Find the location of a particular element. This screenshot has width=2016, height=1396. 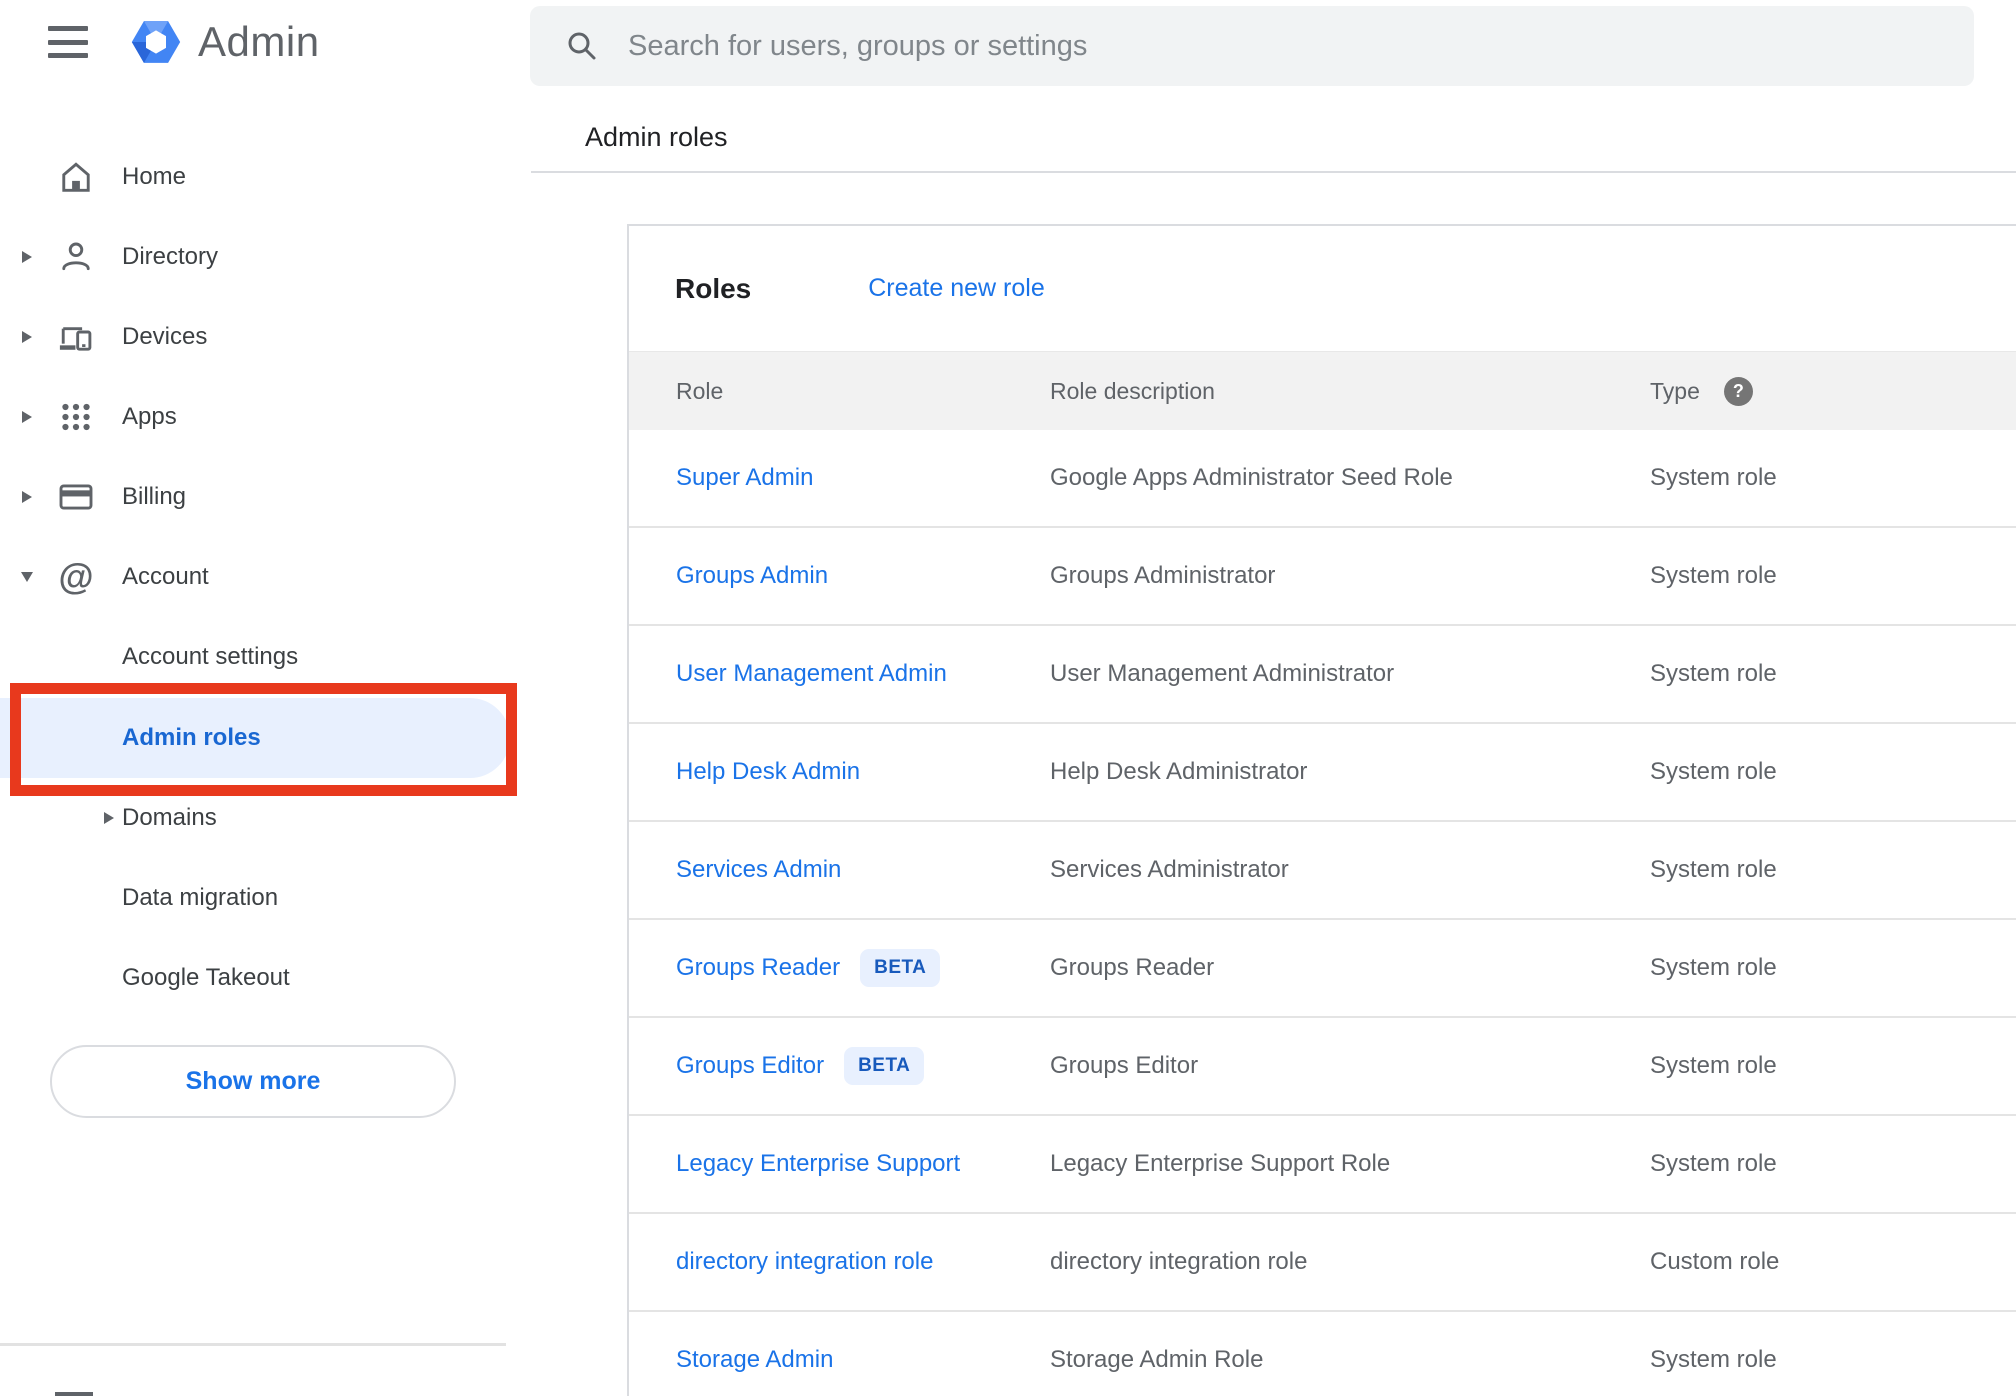

hamburger-menu-icon is located at coordinates (68, 42).